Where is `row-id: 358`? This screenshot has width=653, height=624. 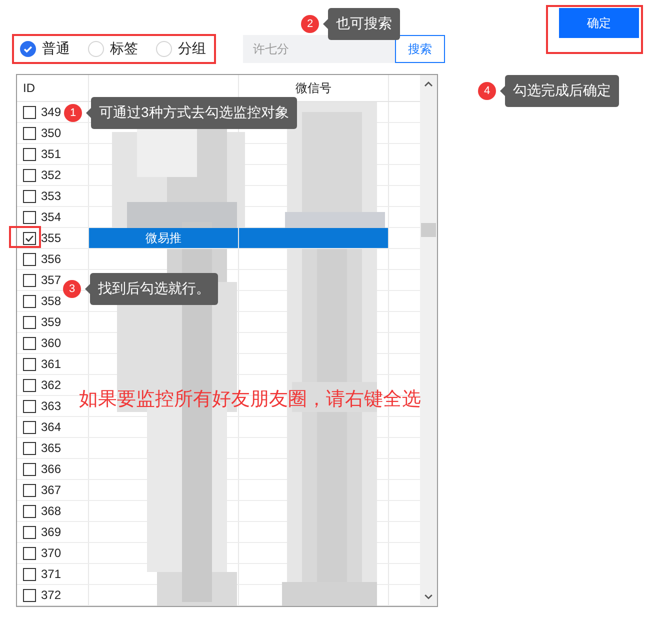 row-id: 358 is located at coordinates (51, 301).